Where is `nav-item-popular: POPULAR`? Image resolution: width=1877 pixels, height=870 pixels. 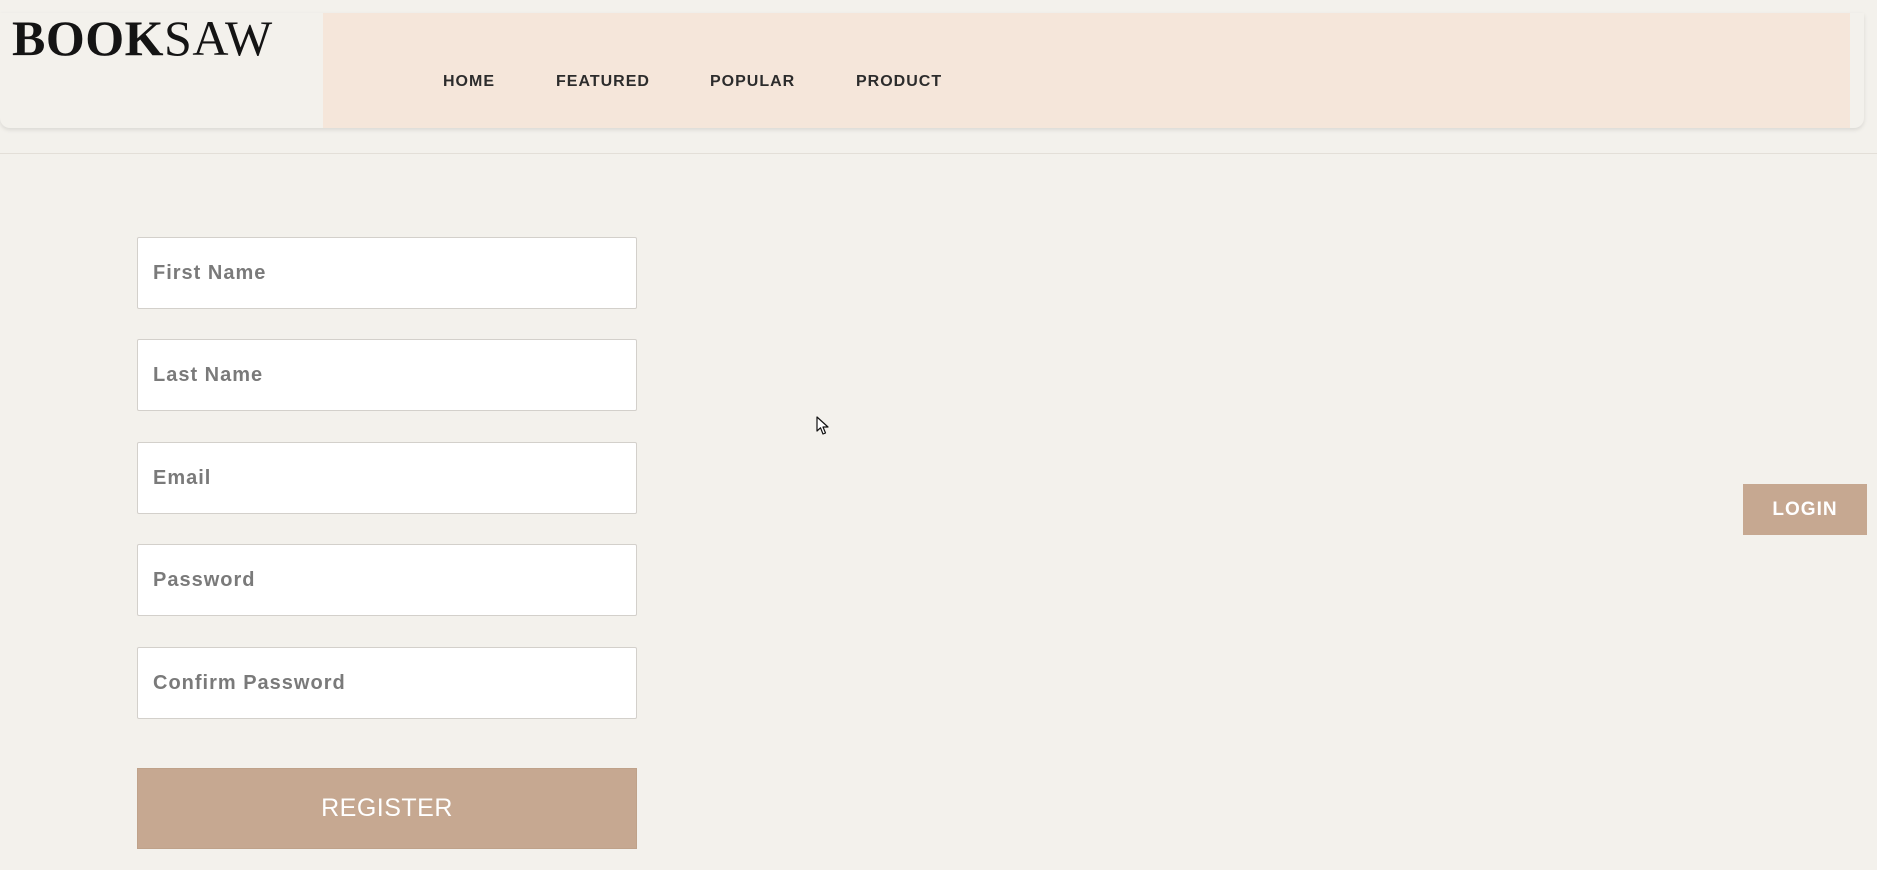 nav-item-popular: POPULAR is located at coordinates (752, 82).